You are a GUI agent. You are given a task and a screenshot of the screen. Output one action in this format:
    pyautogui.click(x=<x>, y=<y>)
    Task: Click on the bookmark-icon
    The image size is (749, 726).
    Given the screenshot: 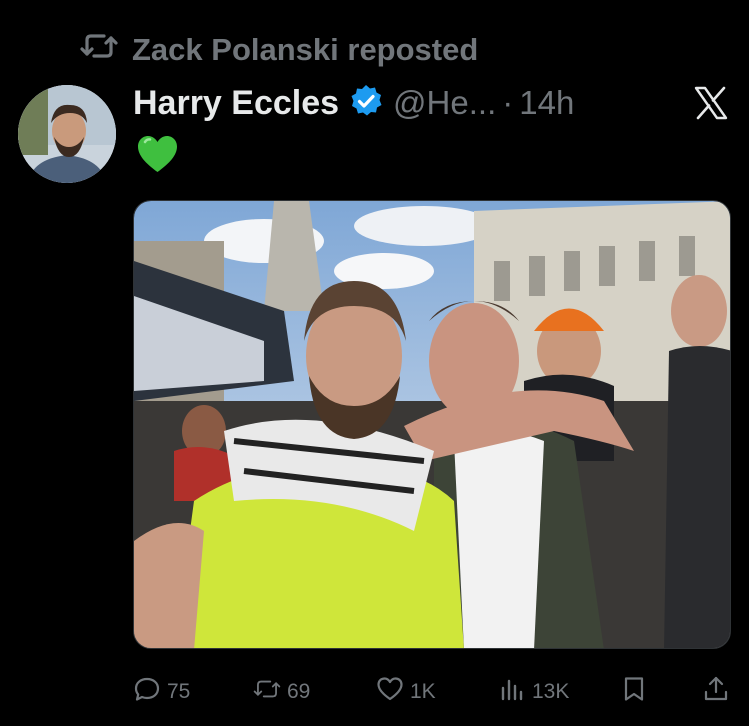 What is the action you would take?
    pyautogui.click(x=634, y=692)
    